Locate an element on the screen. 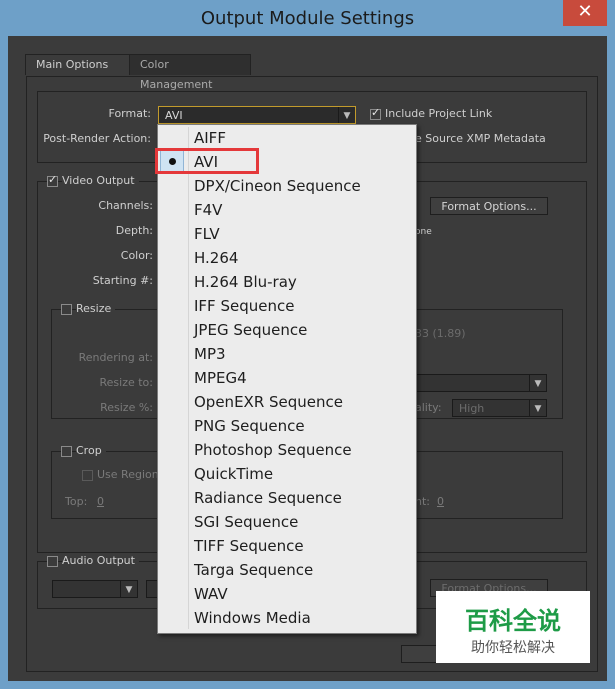 Image resolution: width=615 pixels, height=689 pixels. quality-value: High is located at coordinates (472, 408).